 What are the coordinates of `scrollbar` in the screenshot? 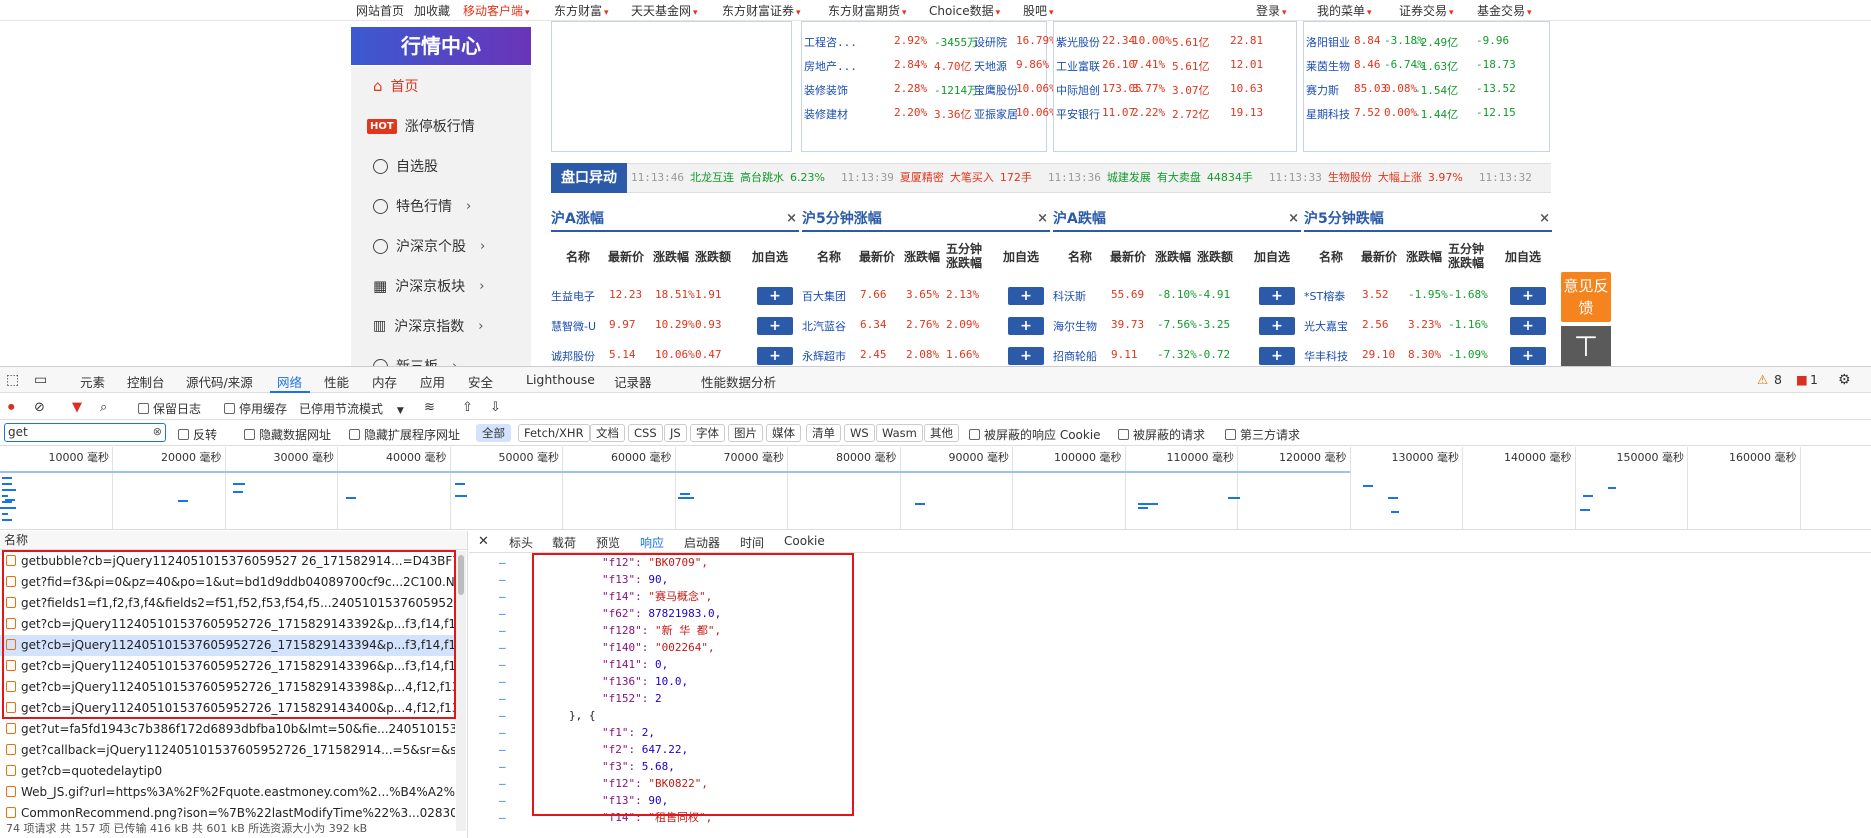 It's located at (461, 691).